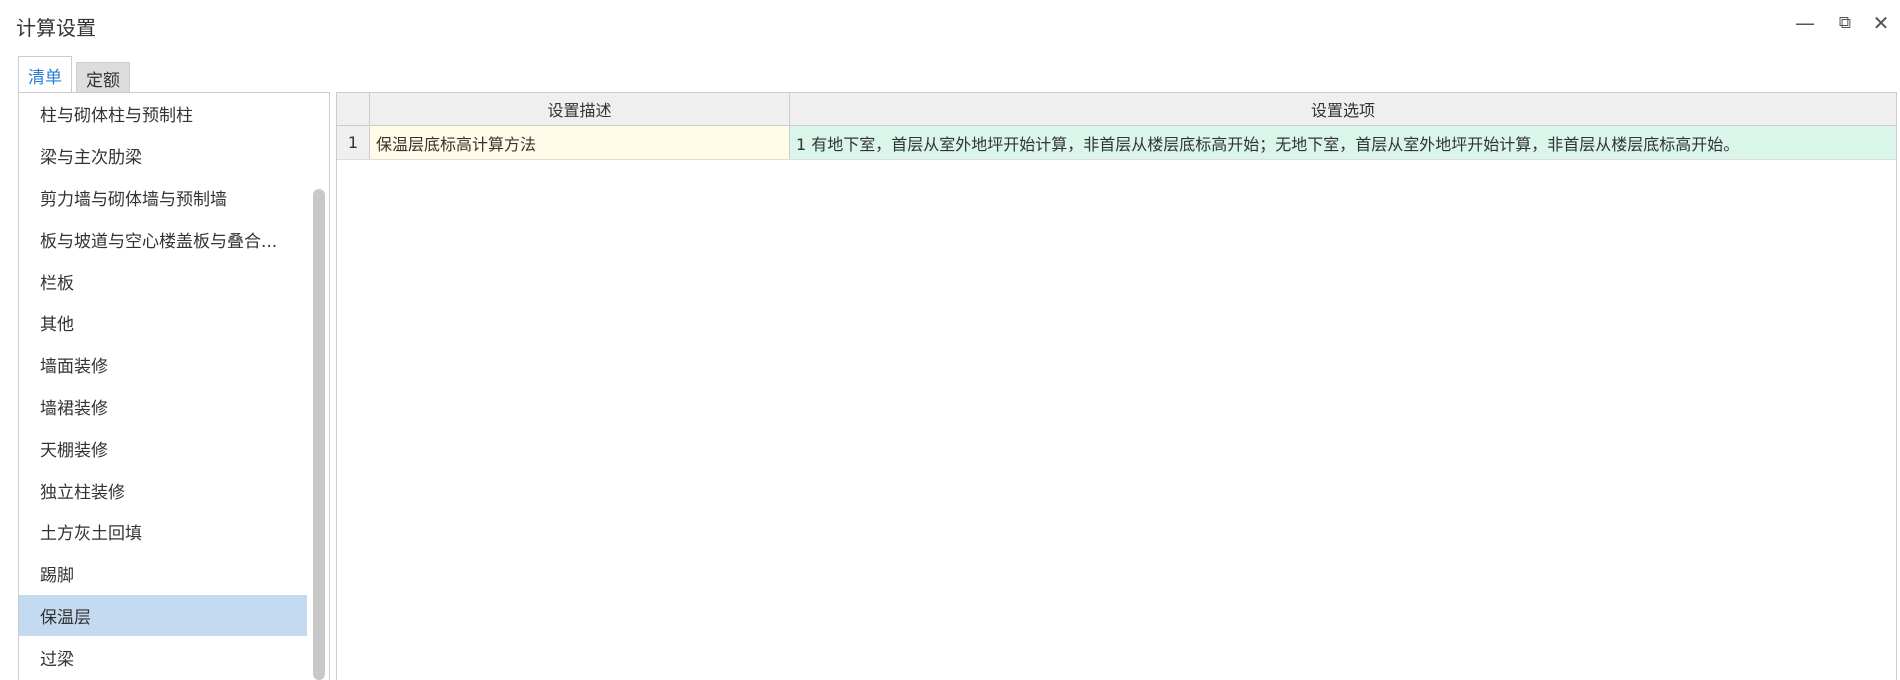 Image resolution: width=1900 pixels, height=680 pixels. I want to click on minimize-icon: —, so click(1805, 23).